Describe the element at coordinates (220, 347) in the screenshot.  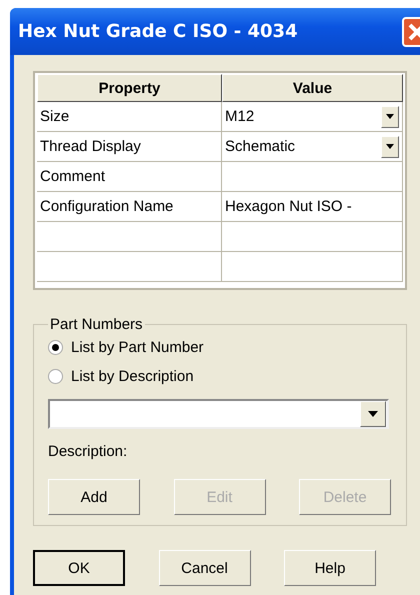
I see `radio-option: List by Part Number` at that location.